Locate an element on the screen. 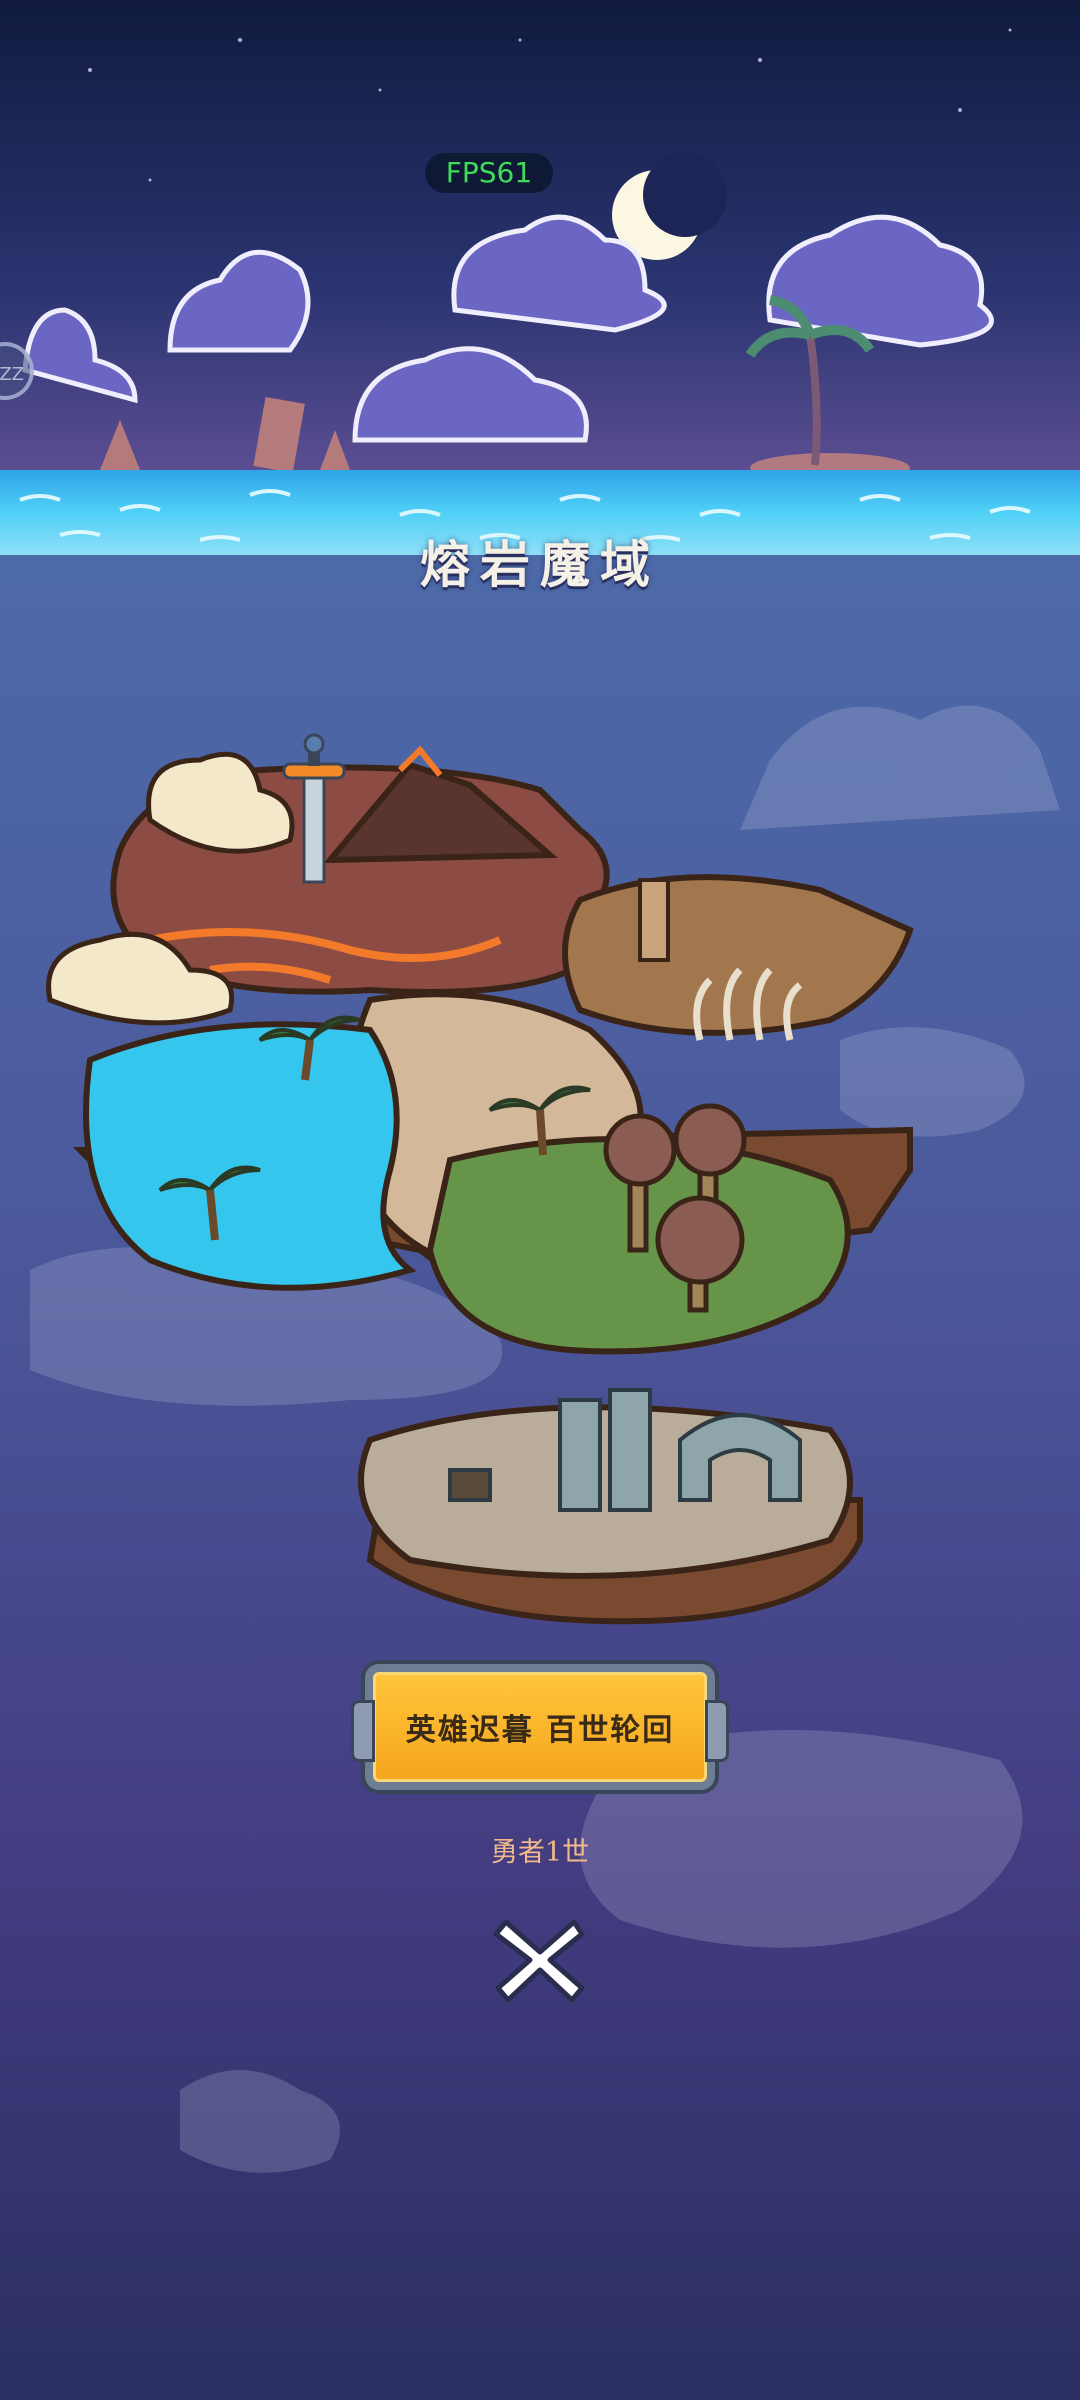  hero-generation-label: 勇者1世 is located at coordinates (540, 1852).